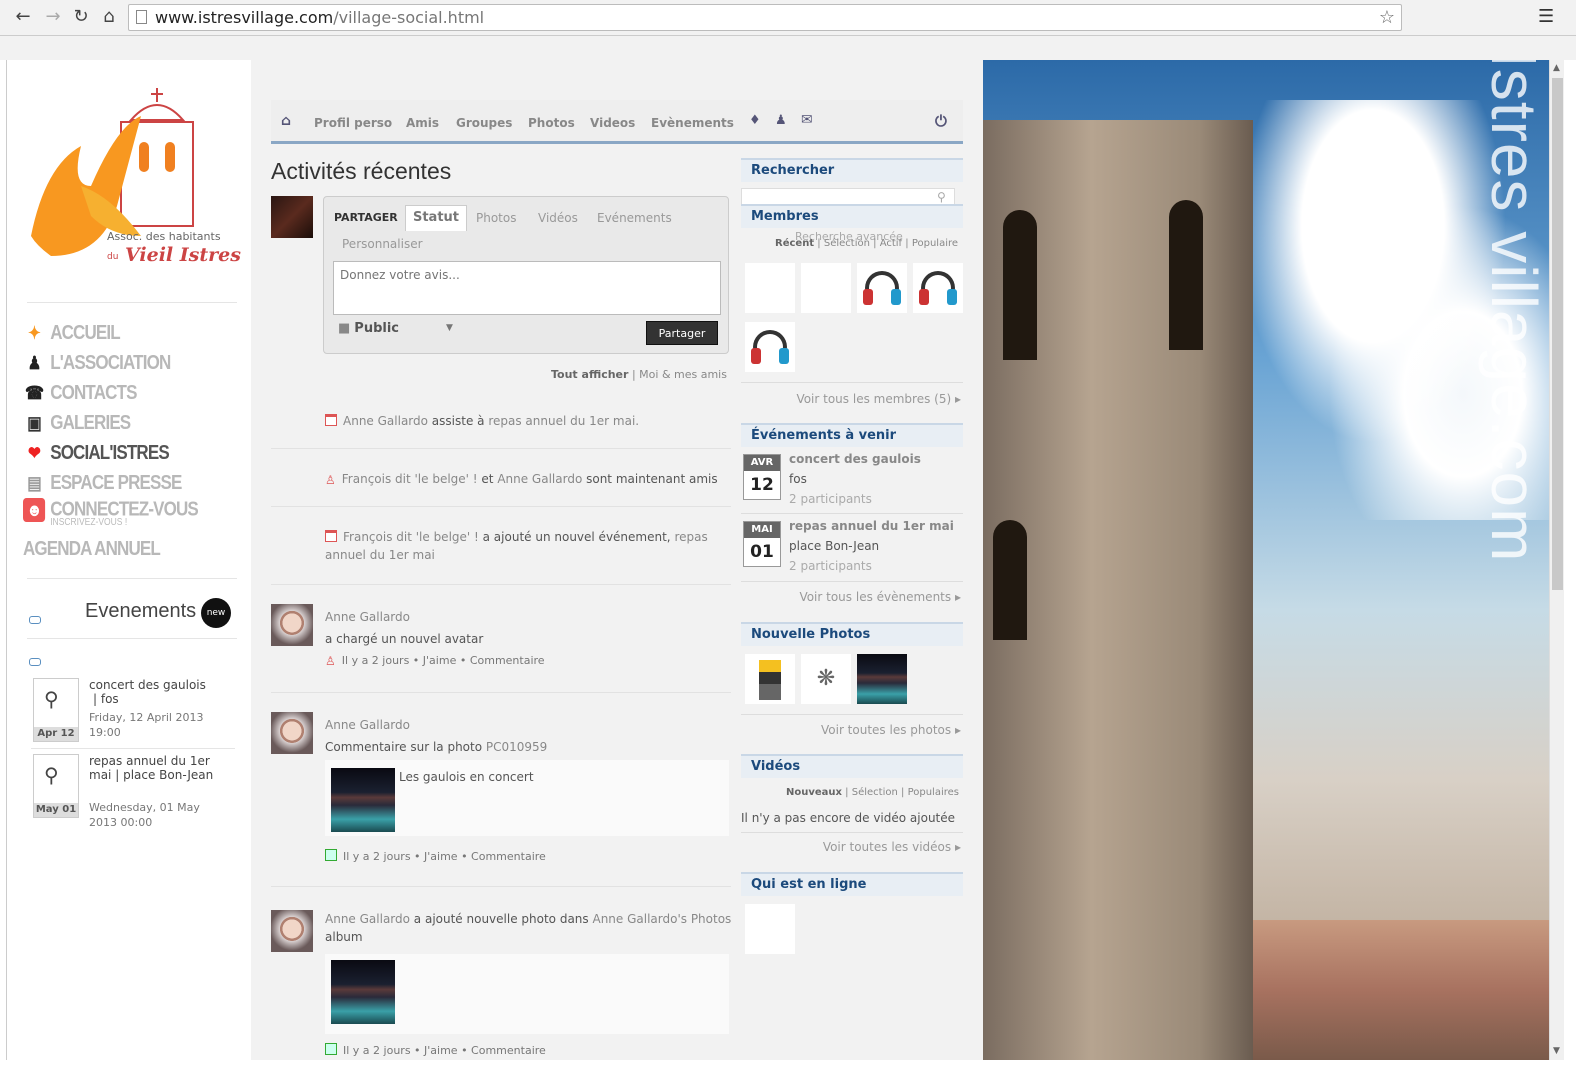 The height and width of the screenshot is (1072, 1576). What do you see at coordinates (612, 123) in the screenshot?
I see `tab-videos: Videos` at bounding box center [612, 123].